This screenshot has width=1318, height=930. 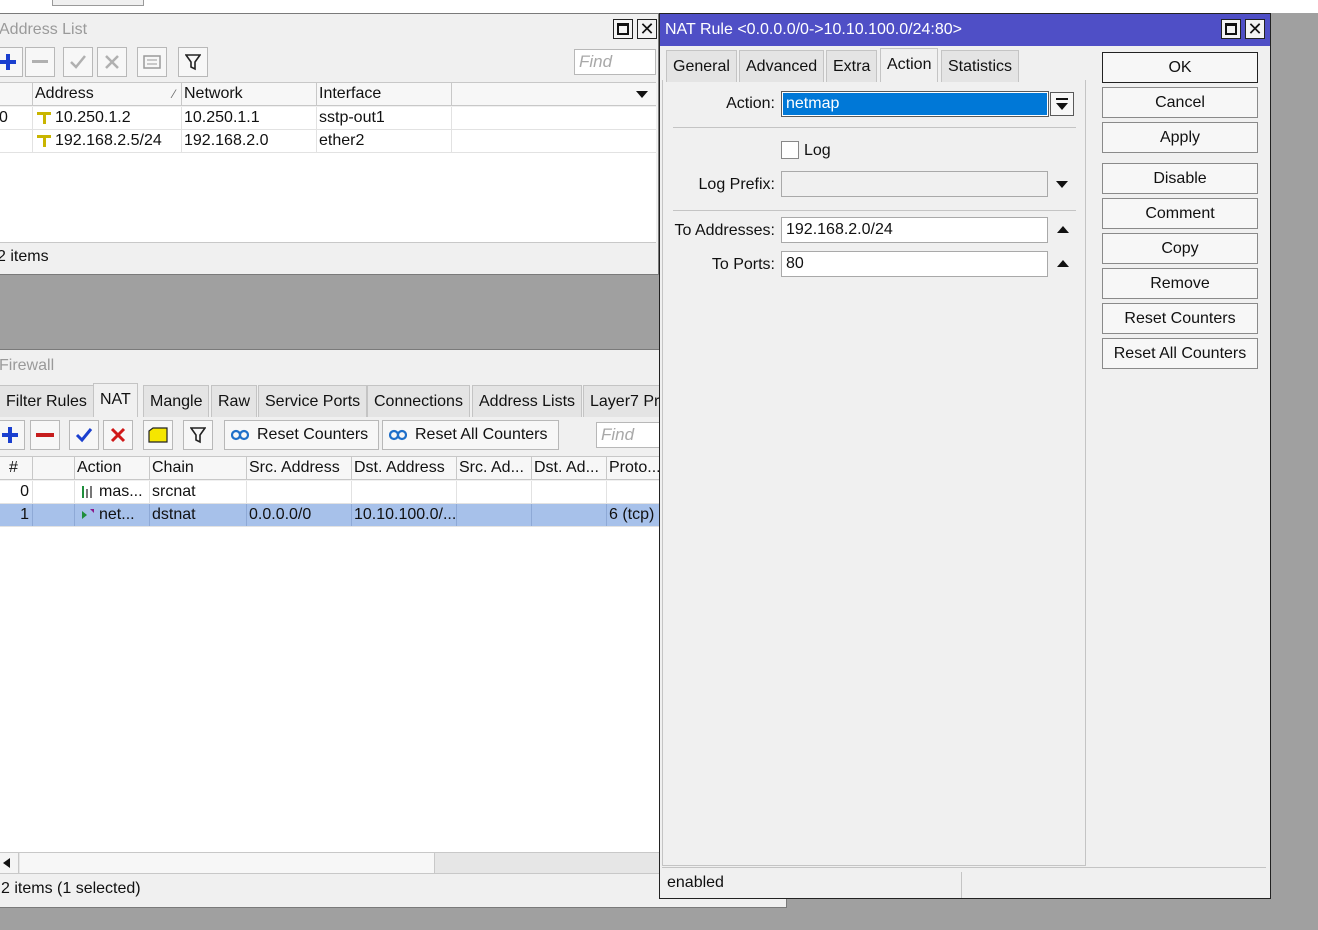 What do you see at coordinates (176, 401) in the screenshot?
I see `tab-mangle: Mangle` at bounding box center [176, 401].